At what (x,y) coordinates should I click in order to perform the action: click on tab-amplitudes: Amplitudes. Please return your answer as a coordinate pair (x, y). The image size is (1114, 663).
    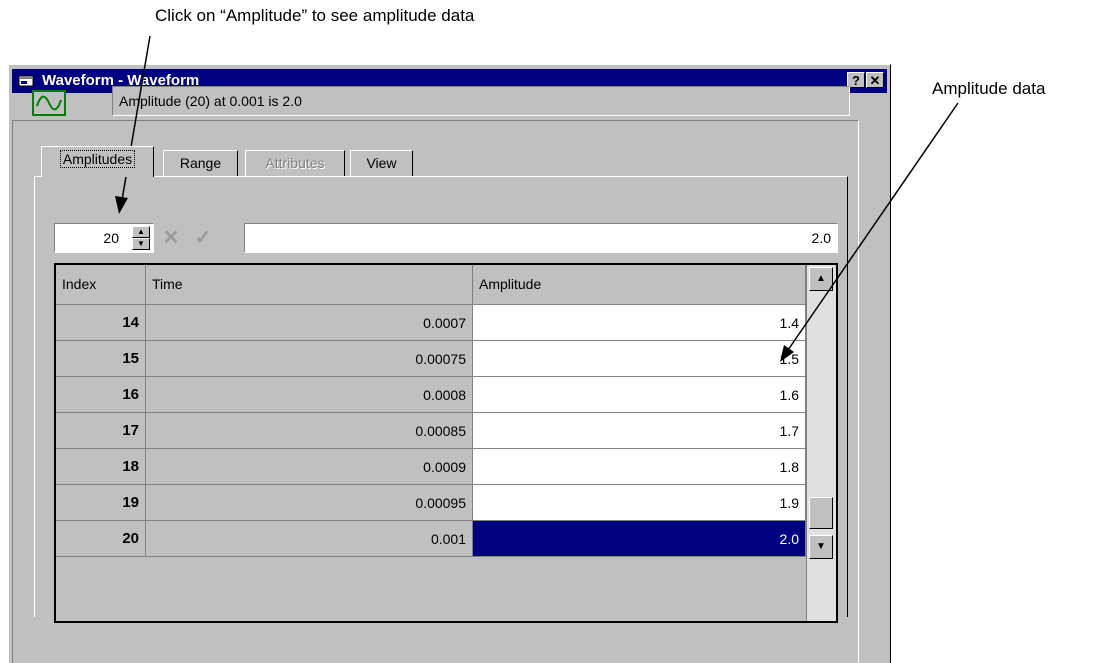
    Looking at the image, I should click on (97, 161).